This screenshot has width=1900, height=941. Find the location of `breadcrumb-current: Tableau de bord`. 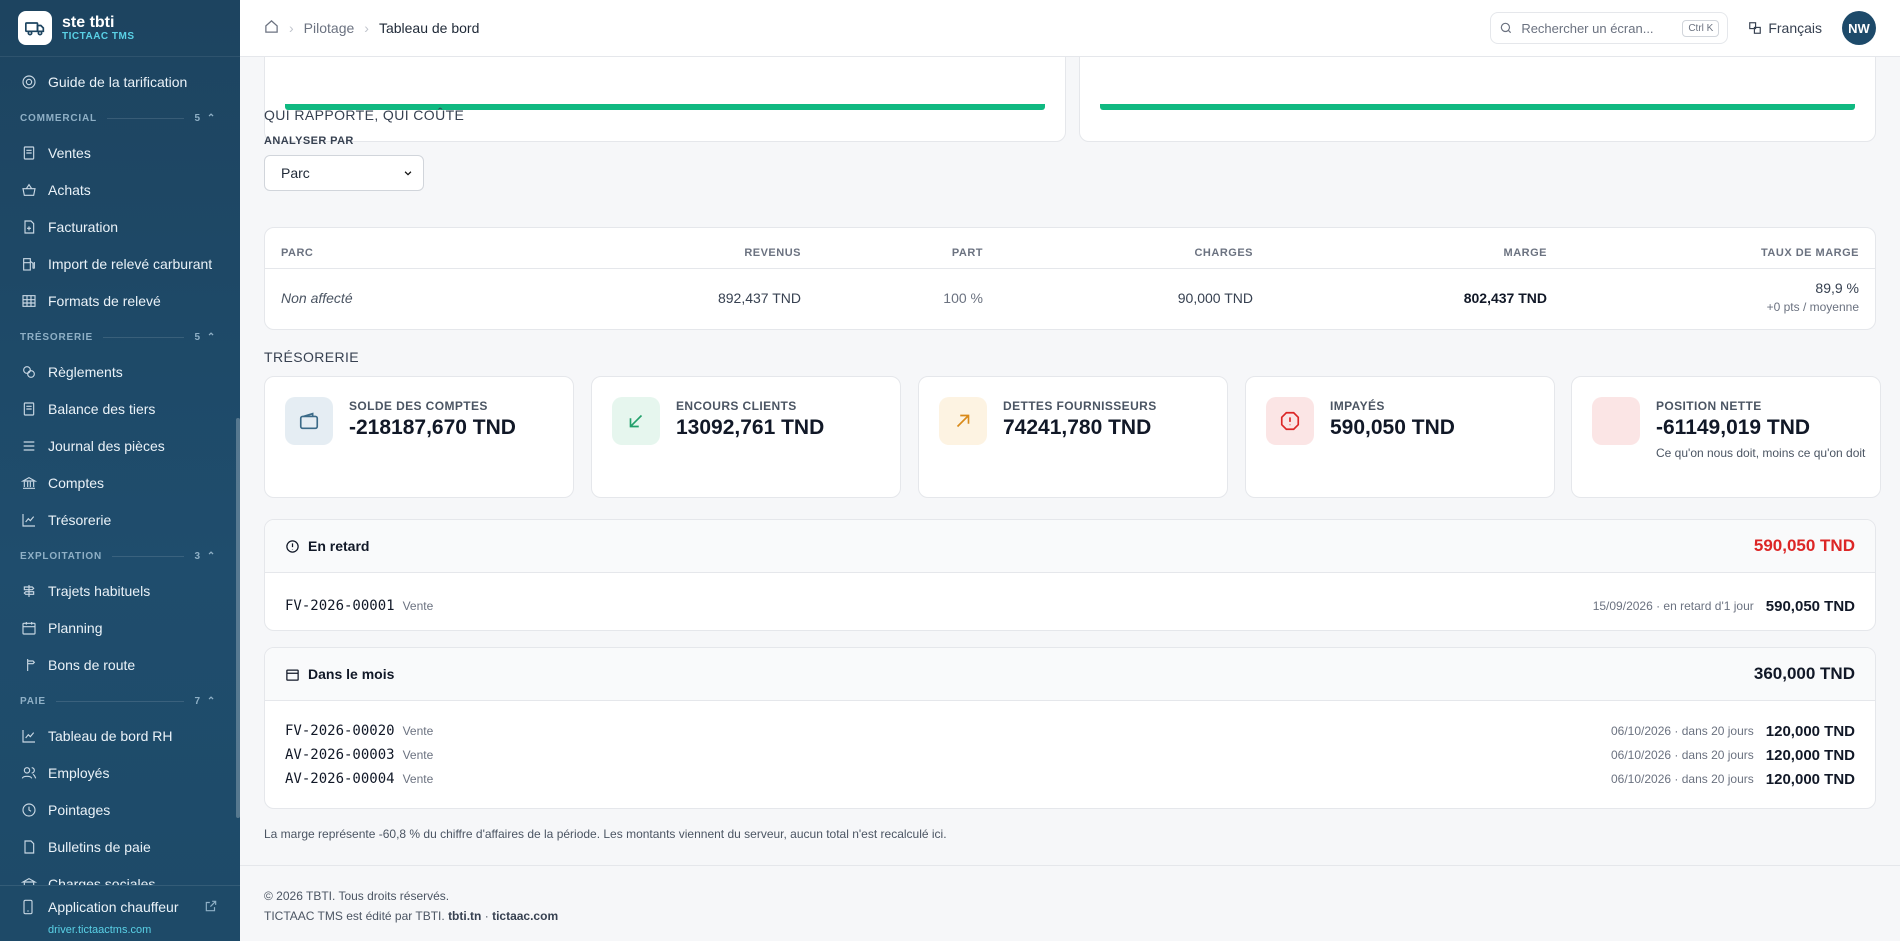

breadcrumb-current: Tableau de bord is located at coordinates (429, 28).